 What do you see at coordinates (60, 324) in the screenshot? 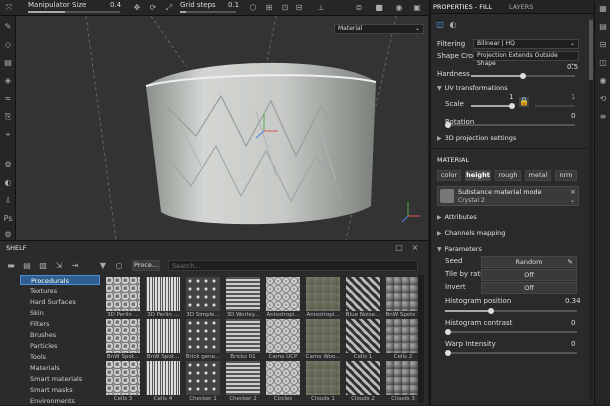
I see `shelf-category-item: Filters` at bounding box center [60, 324].